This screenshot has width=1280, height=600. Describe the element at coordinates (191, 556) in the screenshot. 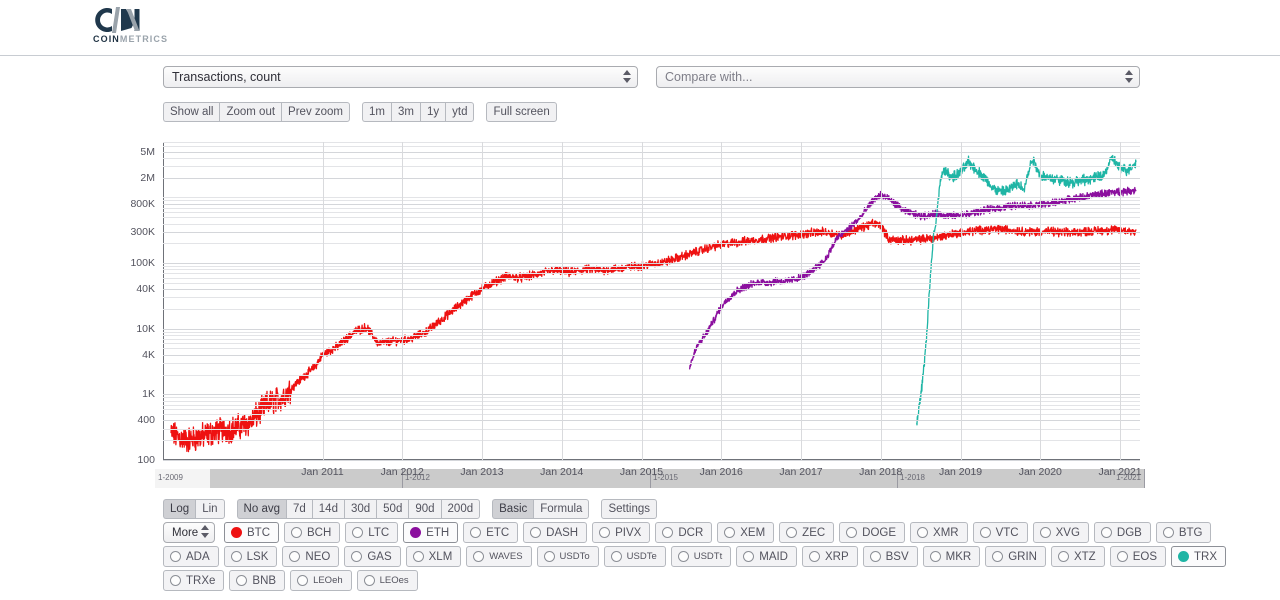

I see `coin-toggle-ada: ADA` at that location.